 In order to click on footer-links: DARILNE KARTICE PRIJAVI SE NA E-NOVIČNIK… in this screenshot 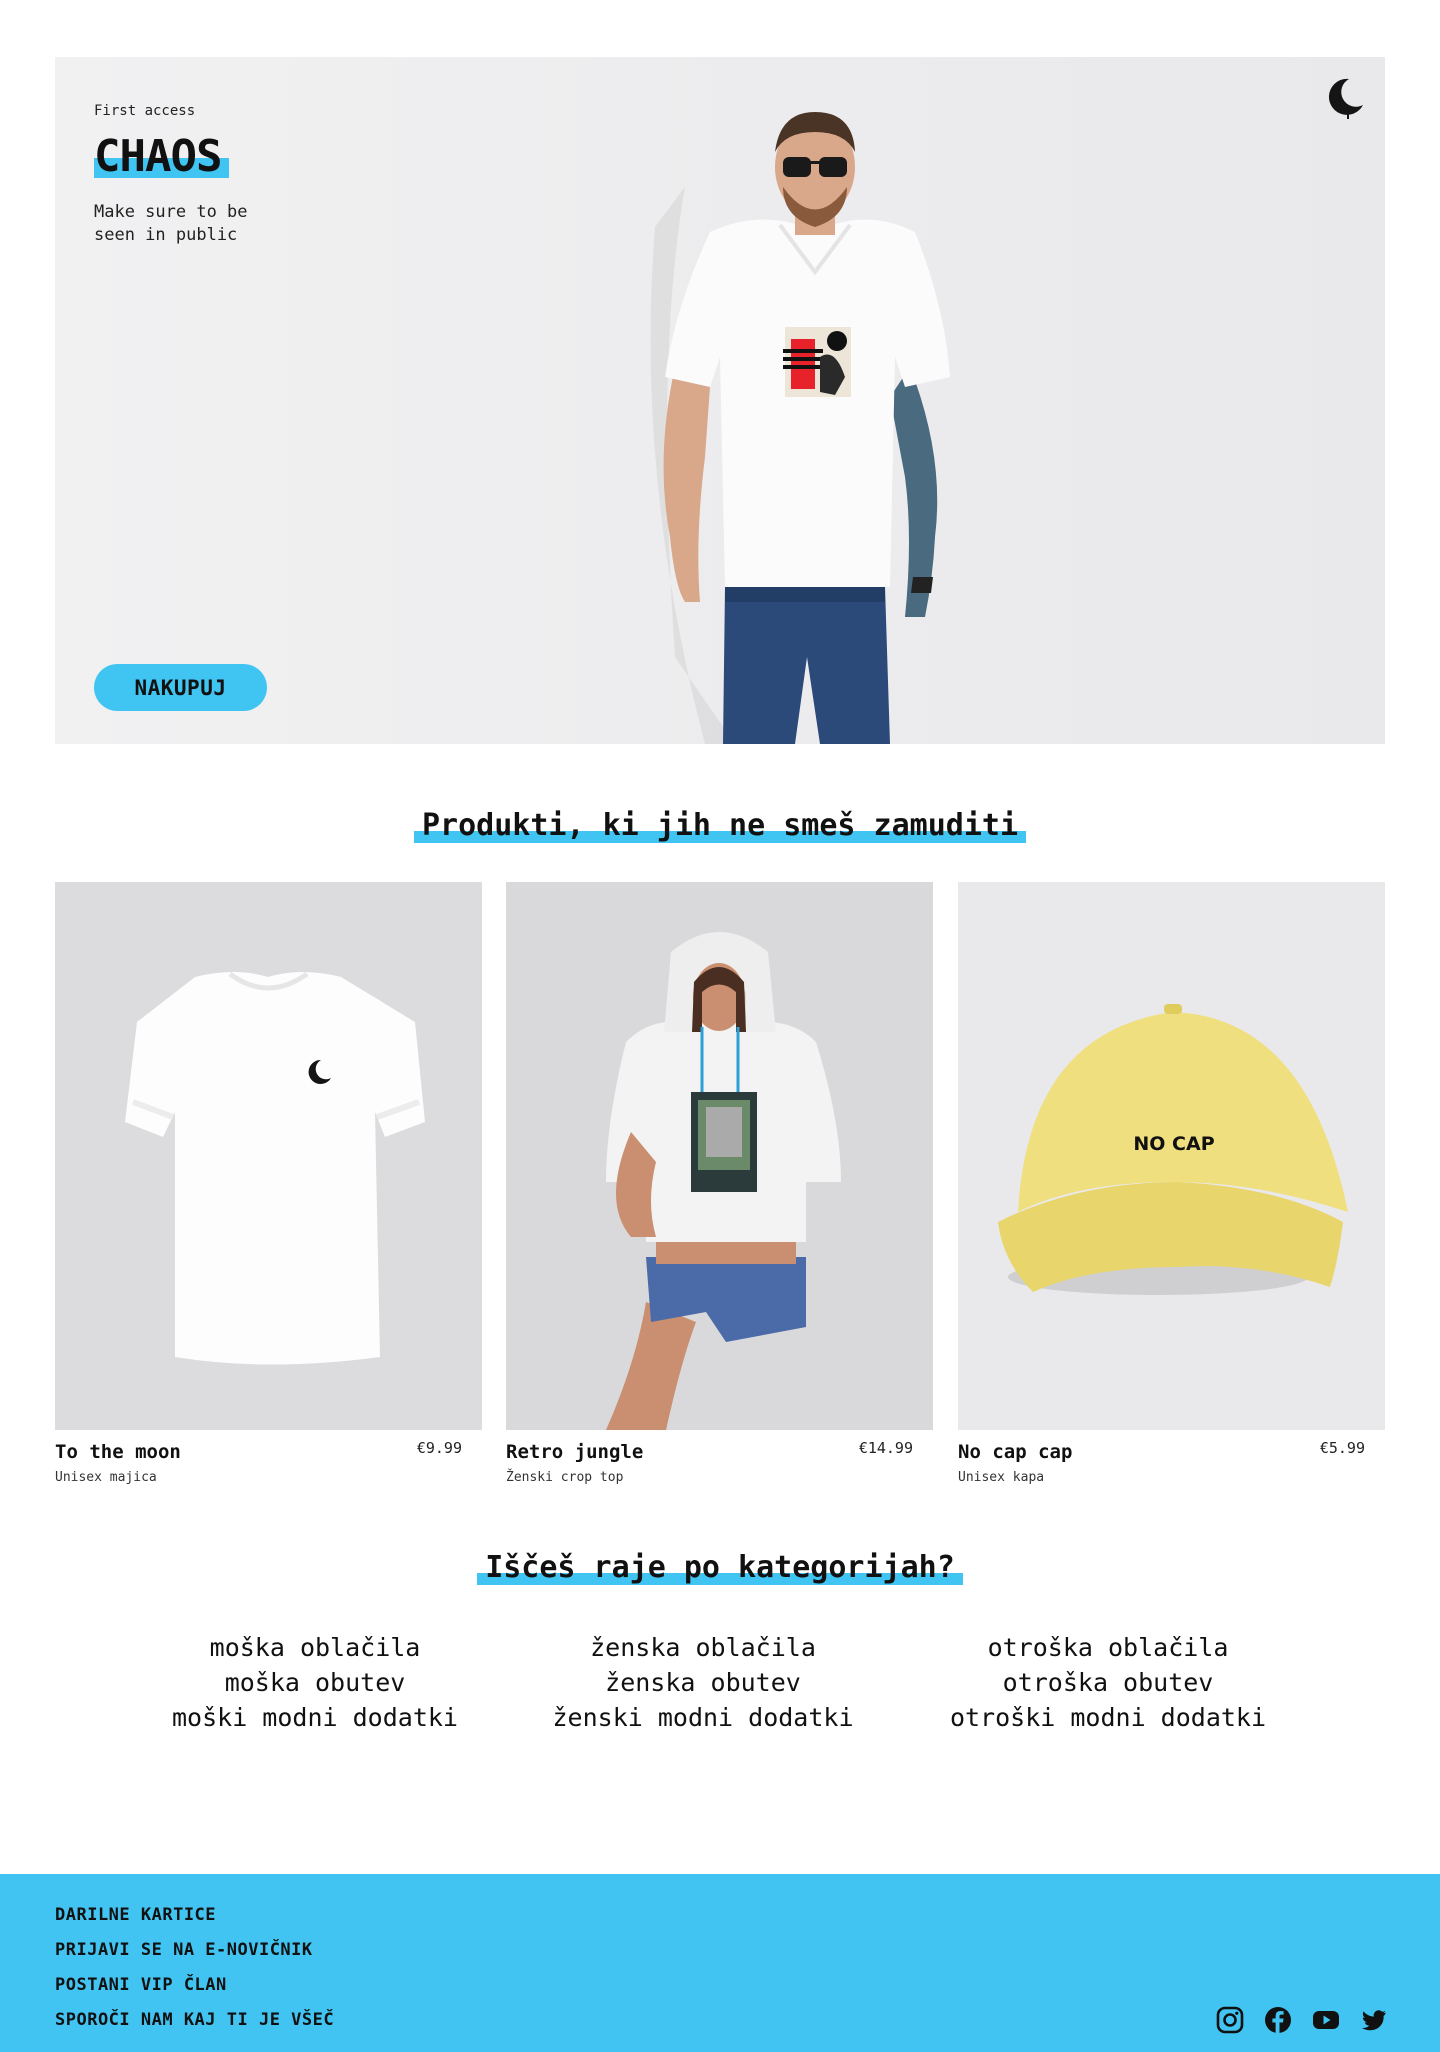, I will do `click(194, 1968)`.